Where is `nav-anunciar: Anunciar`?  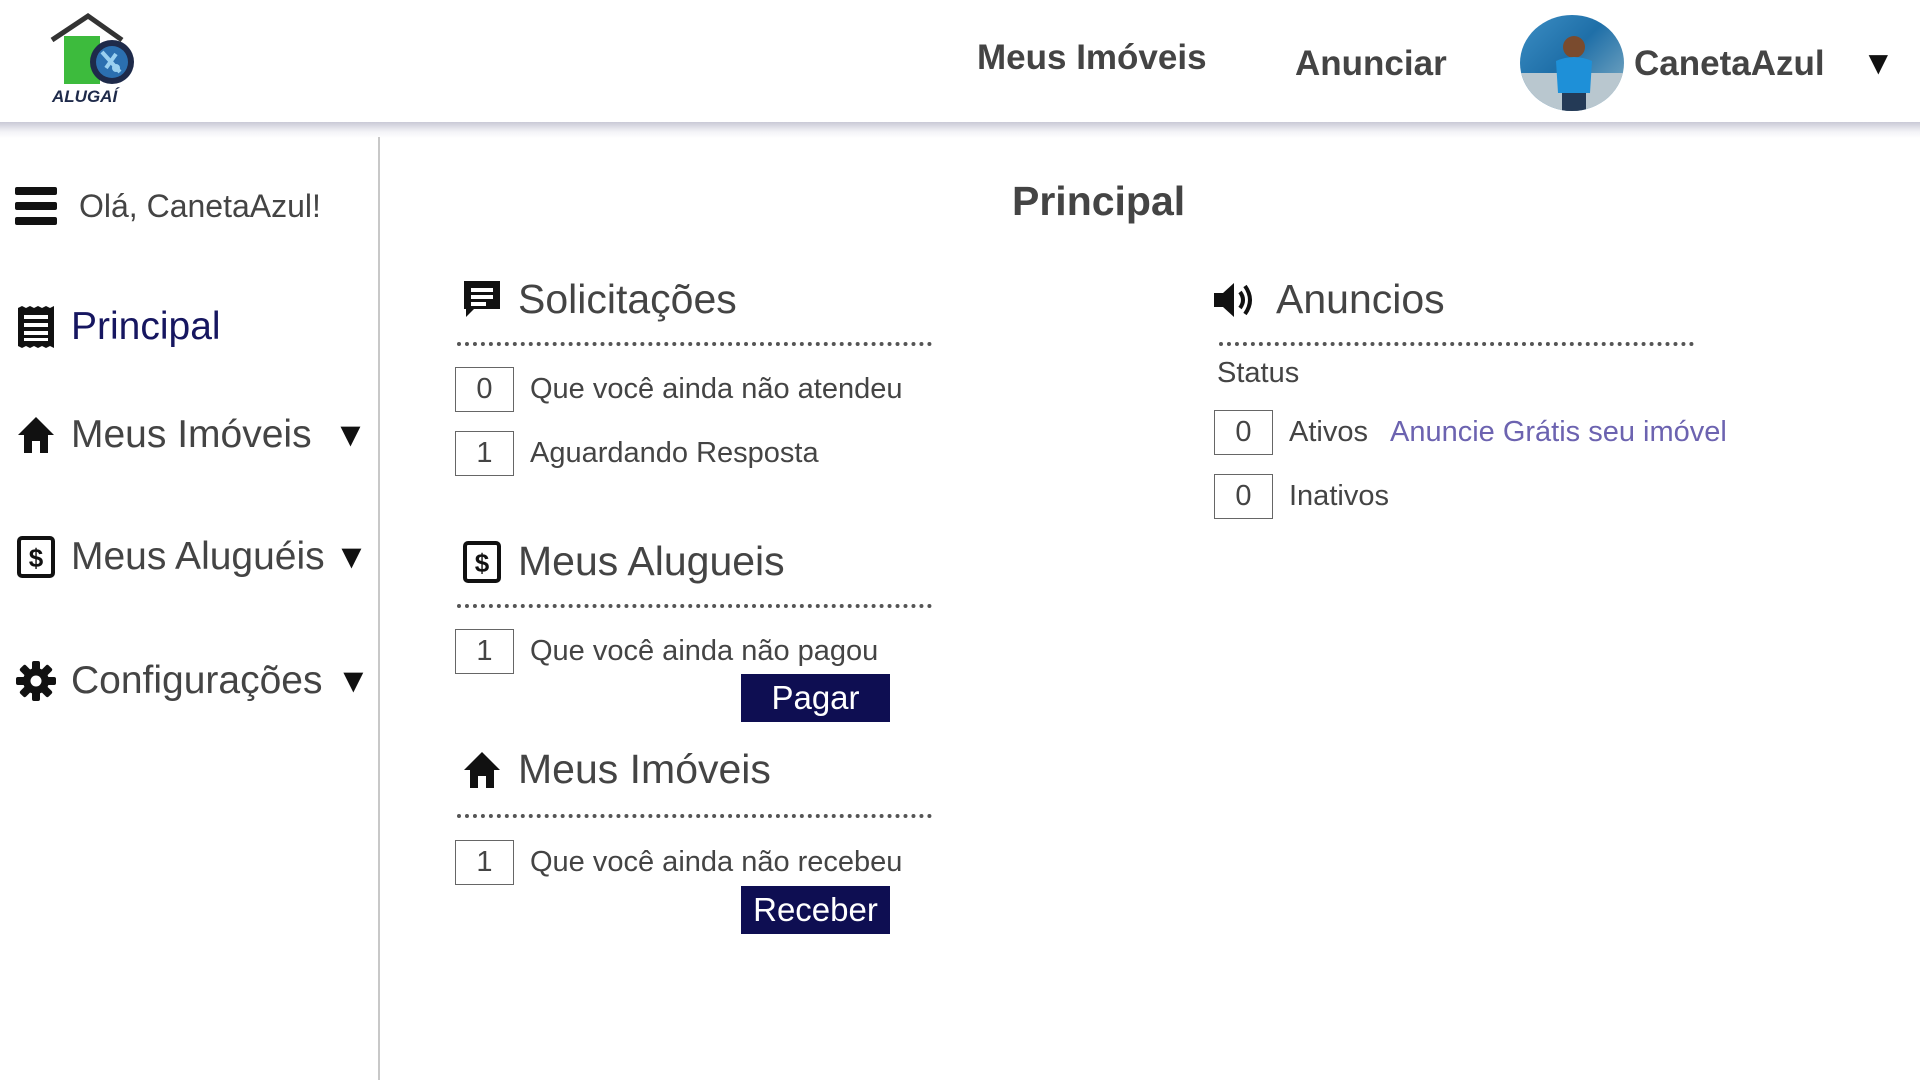 nav-anunciar: Anunciar is located at coordinates (1371, 64).